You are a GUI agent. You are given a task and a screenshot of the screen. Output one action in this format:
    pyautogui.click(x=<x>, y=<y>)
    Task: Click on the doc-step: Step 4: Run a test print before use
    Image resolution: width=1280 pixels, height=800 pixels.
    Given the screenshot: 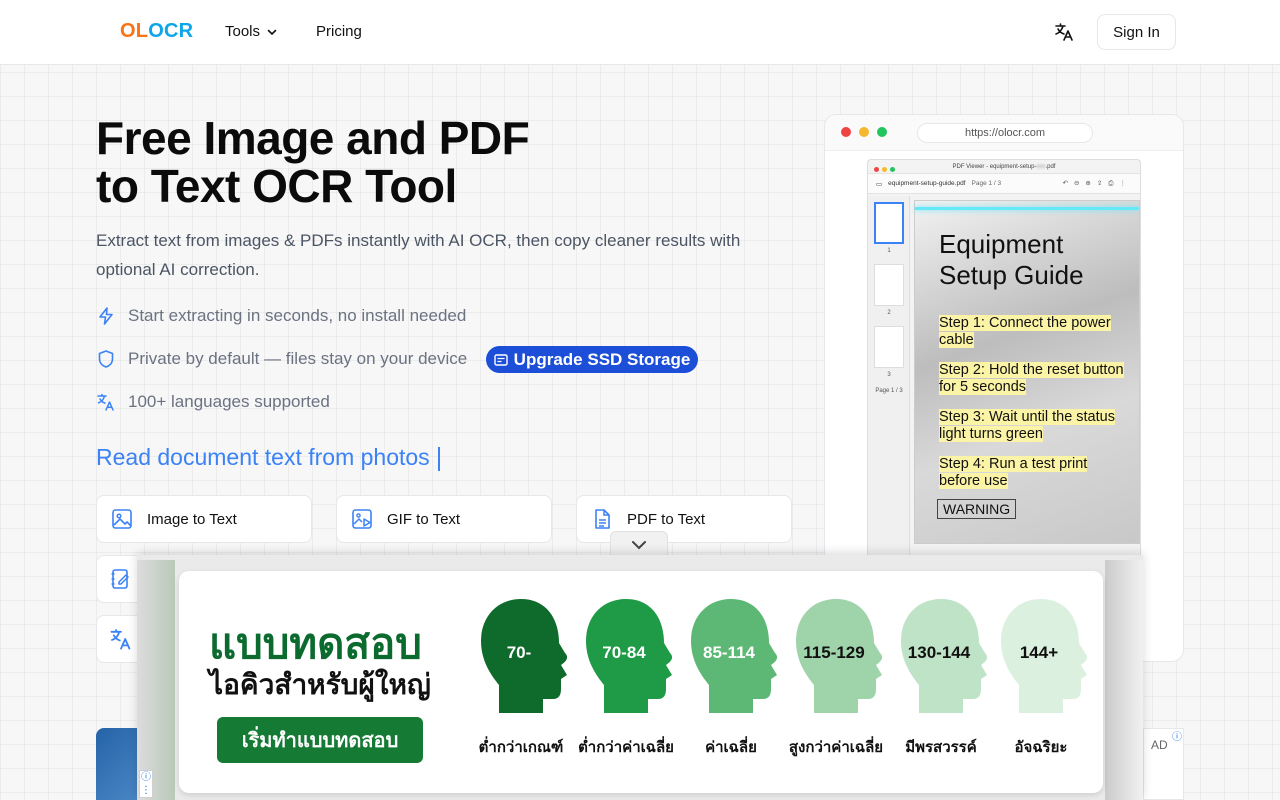 What is the action you would take?
    pyautogui.click(x=1034, y=473)
    